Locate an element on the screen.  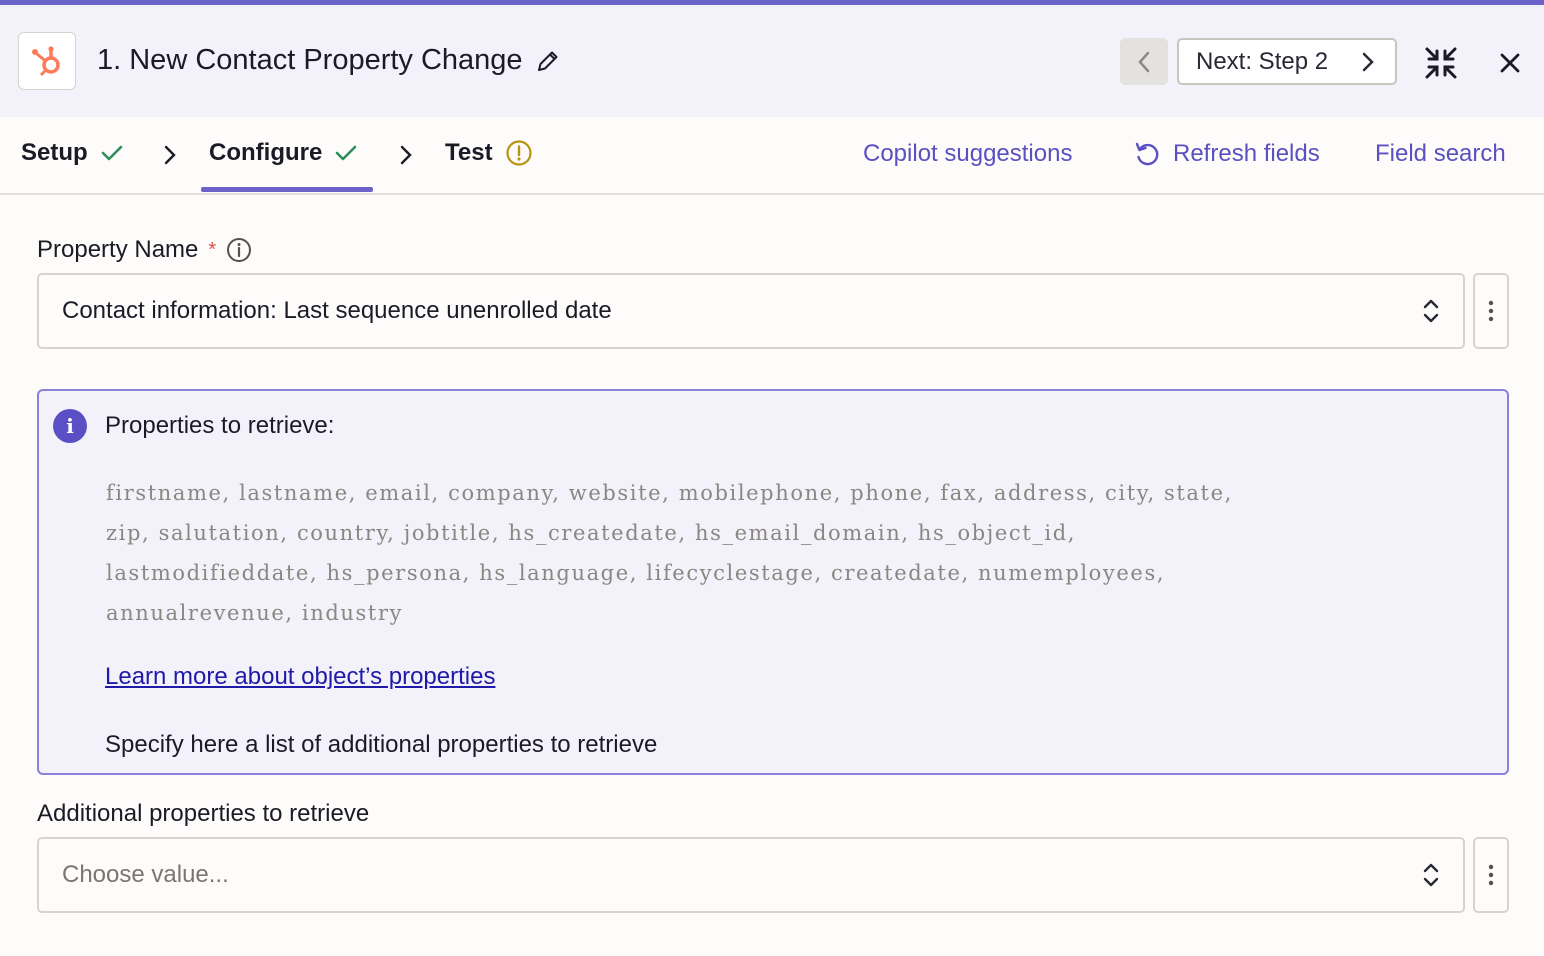
required-indicator: * is located at coordinates (212, 249).